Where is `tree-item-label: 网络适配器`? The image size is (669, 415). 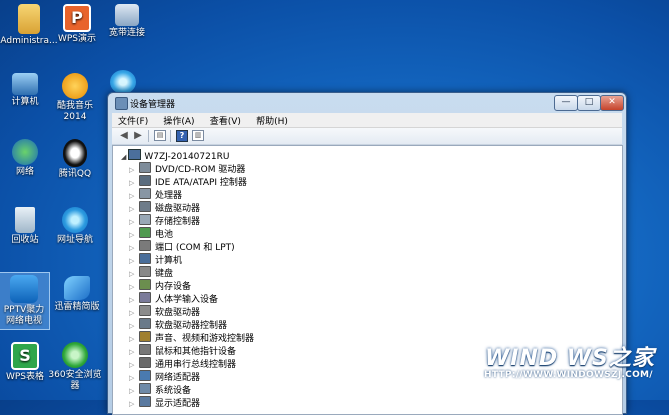 tree-item-label: 网络适配器 is located at coordinates (178, 378).